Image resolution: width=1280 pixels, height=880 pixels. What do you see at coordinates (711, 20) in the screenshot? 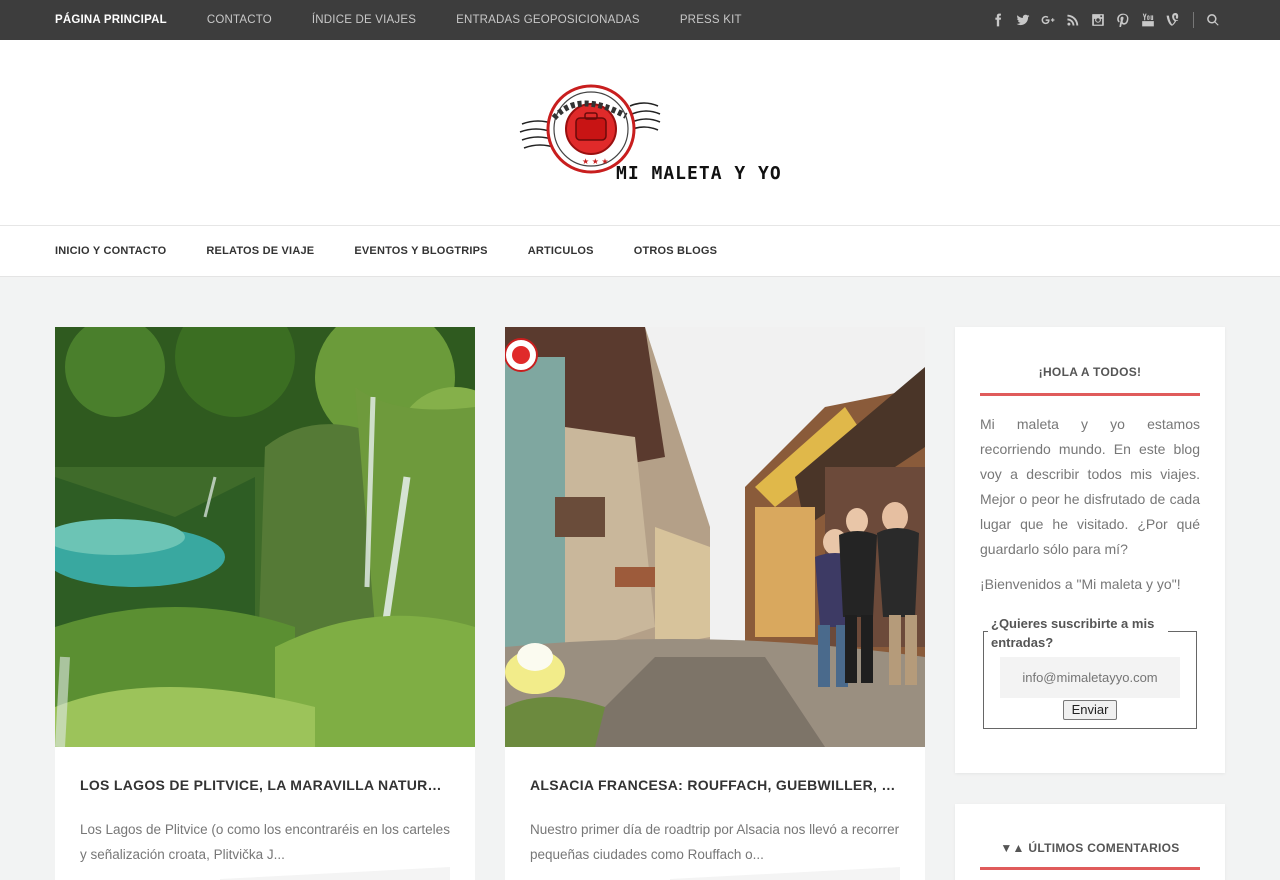
I see `top-nav-press-kit: Press Kit` at bounding box center [711, 20].